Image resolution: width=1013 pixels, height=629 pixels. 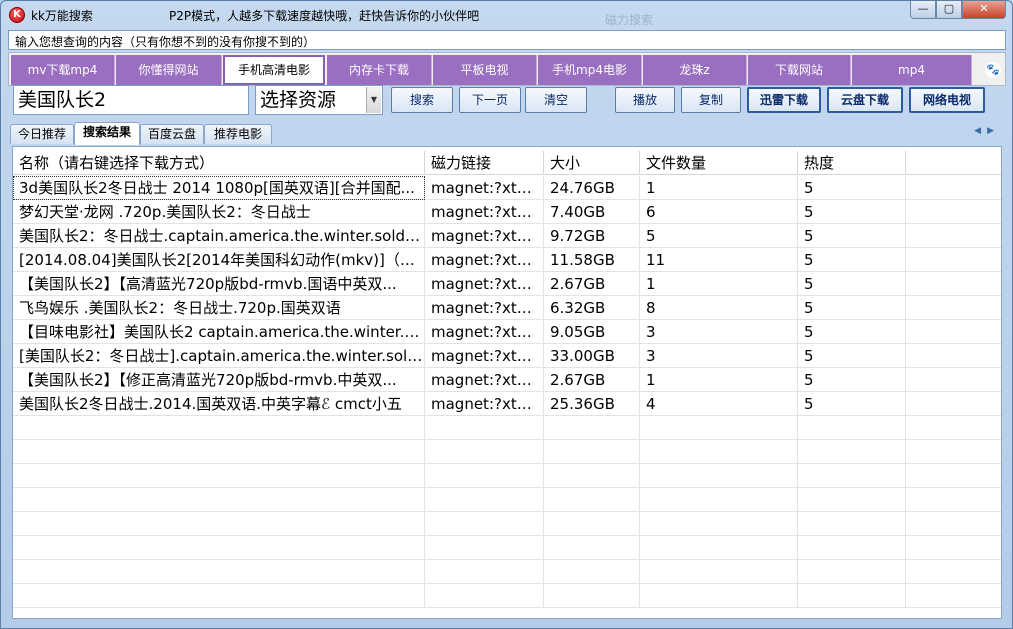 What do you see at coordinates (923, 10) in the screenshot?
I see `minimize-button: —` at bounding box center [923, 10].